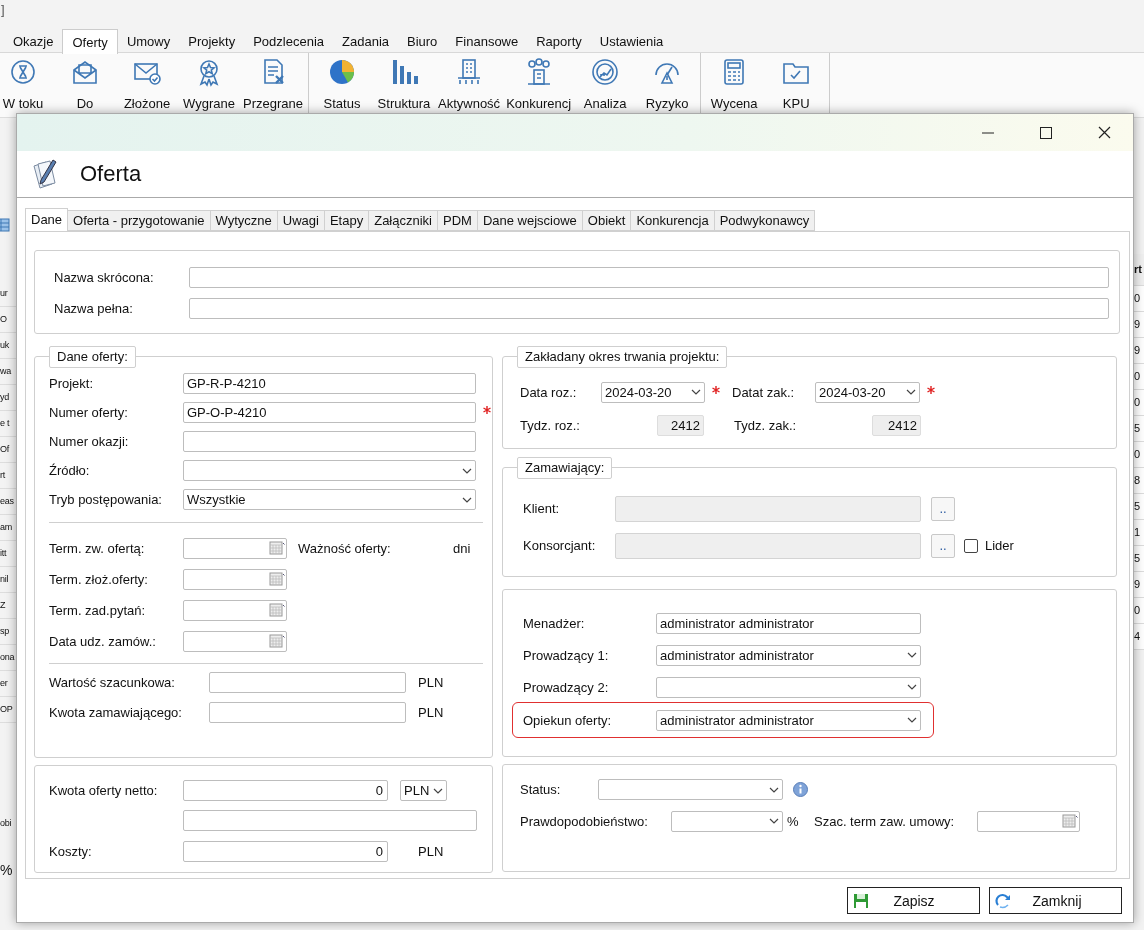  Describe the element at coordinates (673, 220) in the screenshot. I see `tab: Konkurencja` at that location.